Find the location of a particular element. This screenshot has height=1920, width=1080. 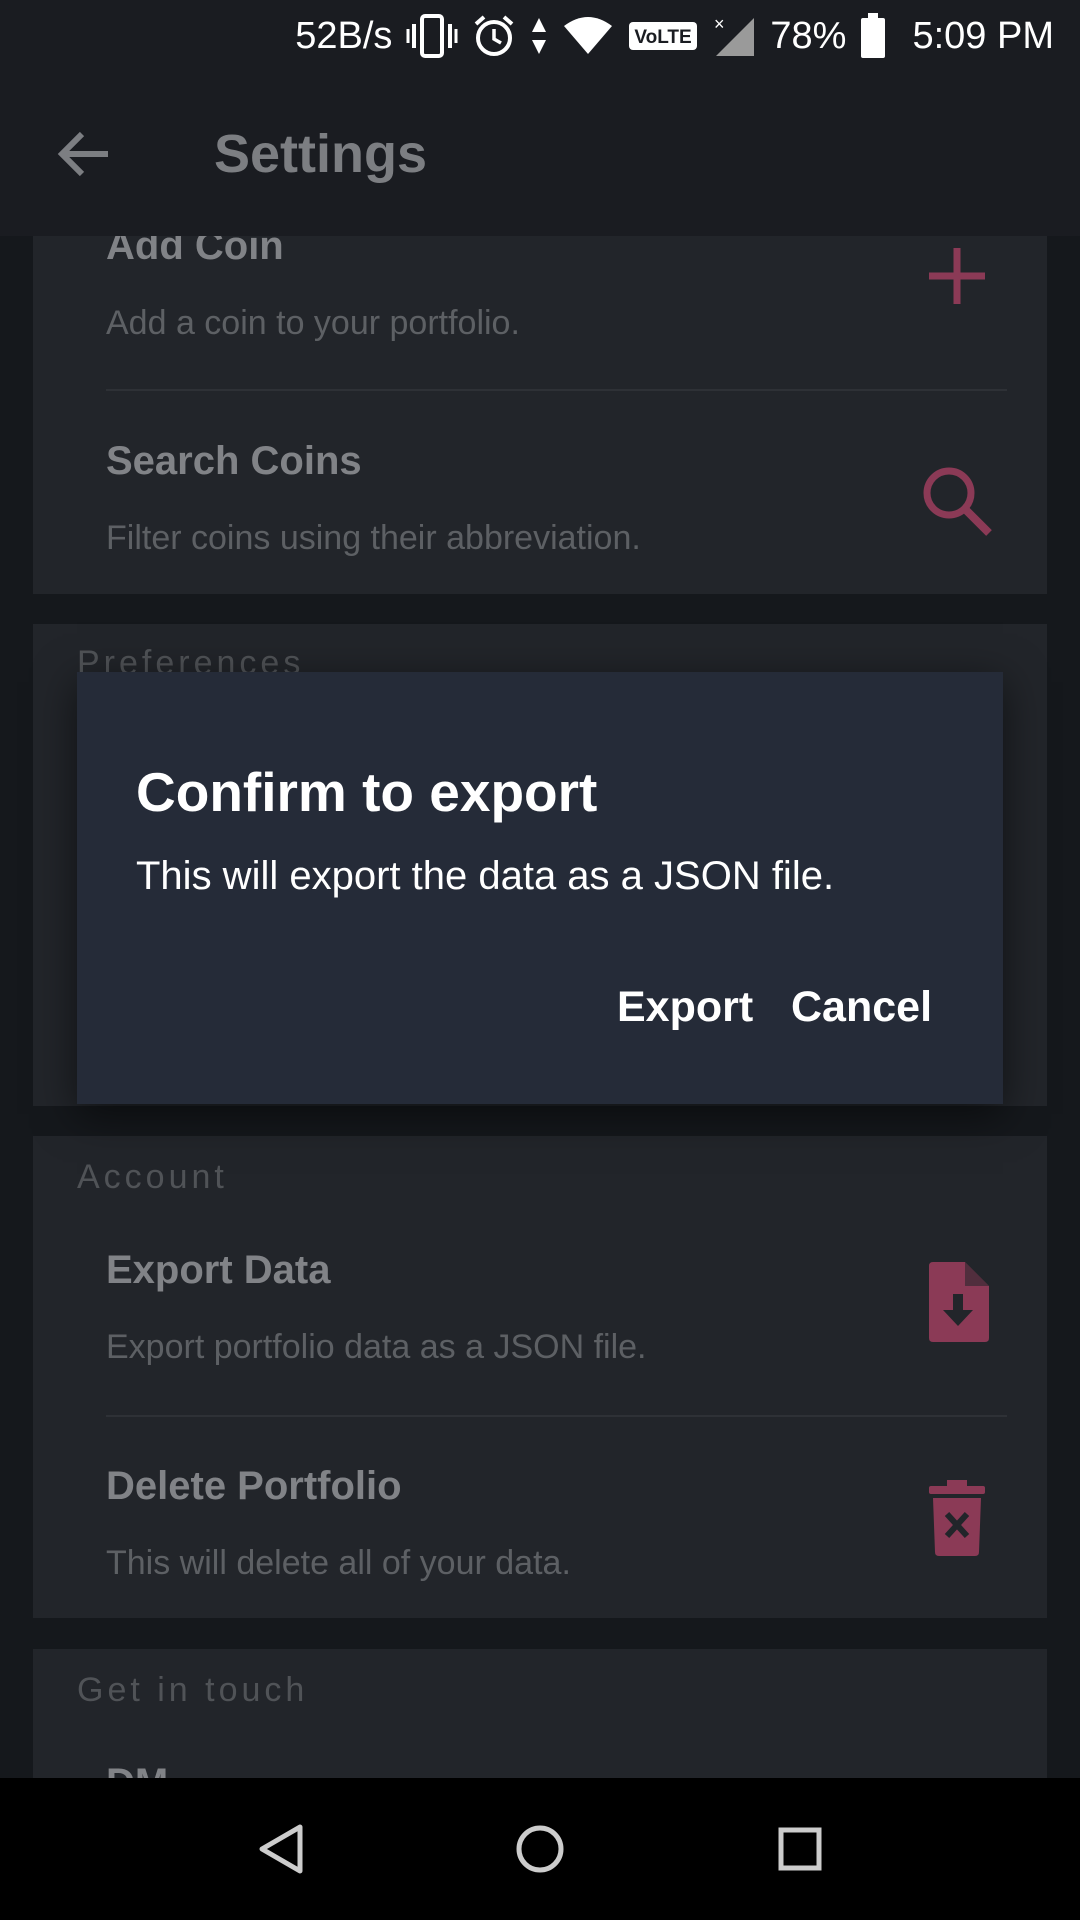

row-title: Search Coins is located at coordinates (234, 461).